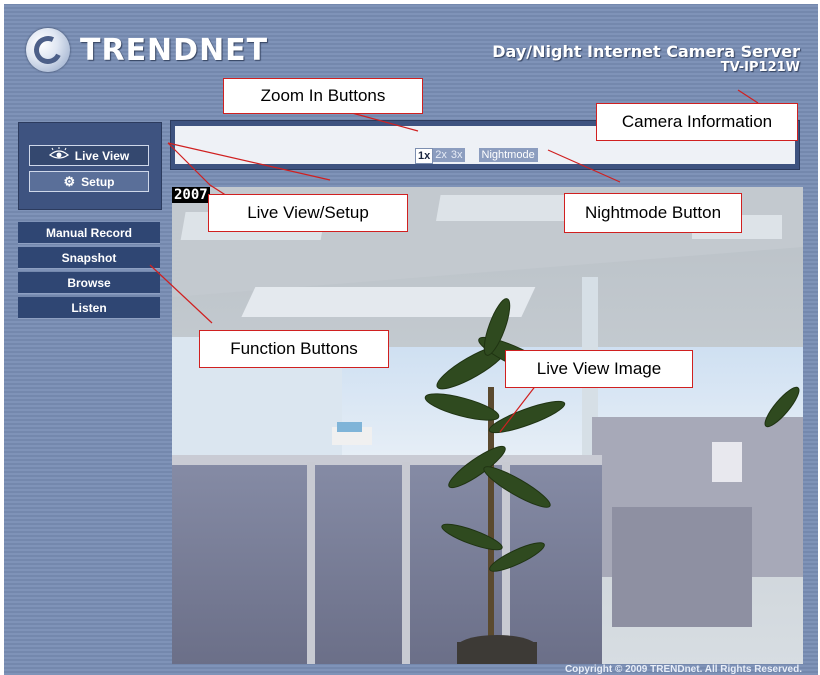  Describe the element at coordinates (584, 166) in the screenshot. I see `callout-line-nightmode` at that location.